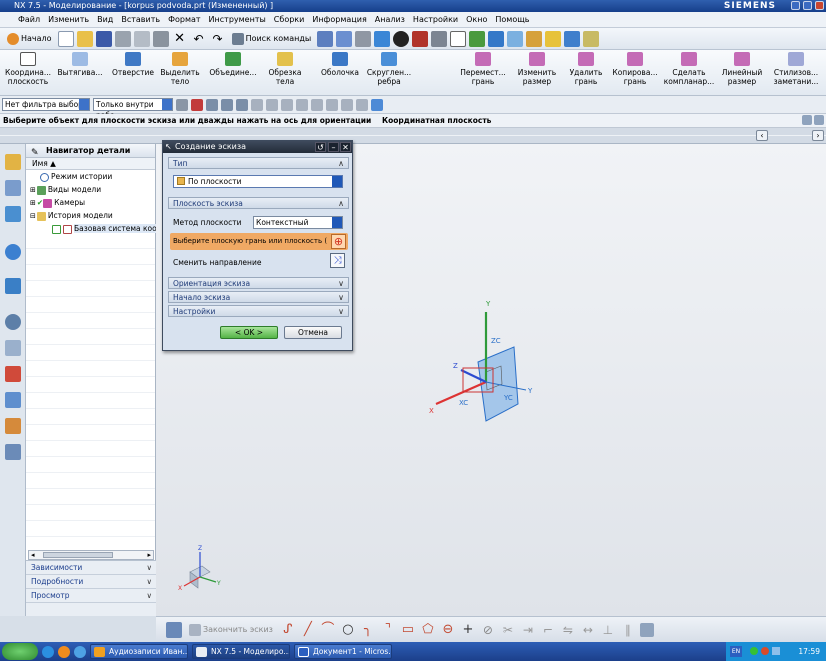 The height and width of the screenshot is (661, 826). Describe the element at coordinates (257, 104) in the screenshot. I see `endpoint-icon` at that location.